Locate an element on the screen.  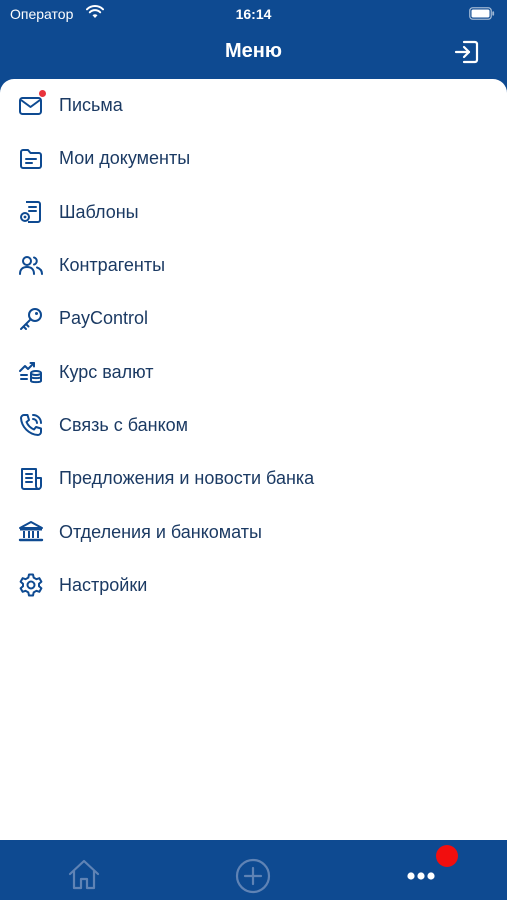
add-icon is located at coordinates (253, 876).